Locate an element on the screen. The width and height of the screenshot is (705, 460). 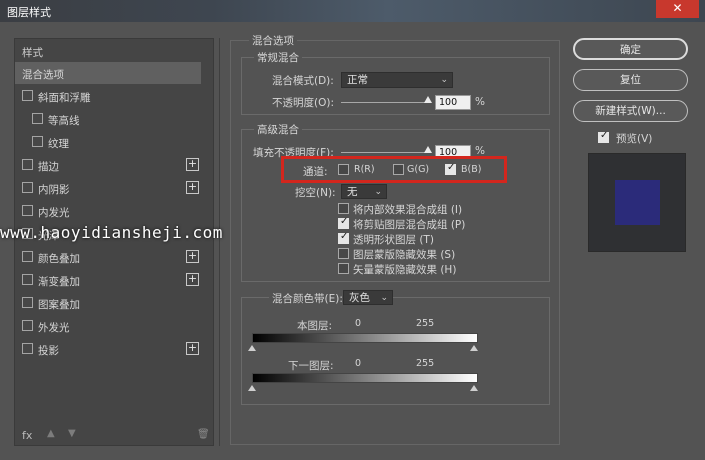
style-item-label: 图案叠加 is located at coordinates (59, 305).